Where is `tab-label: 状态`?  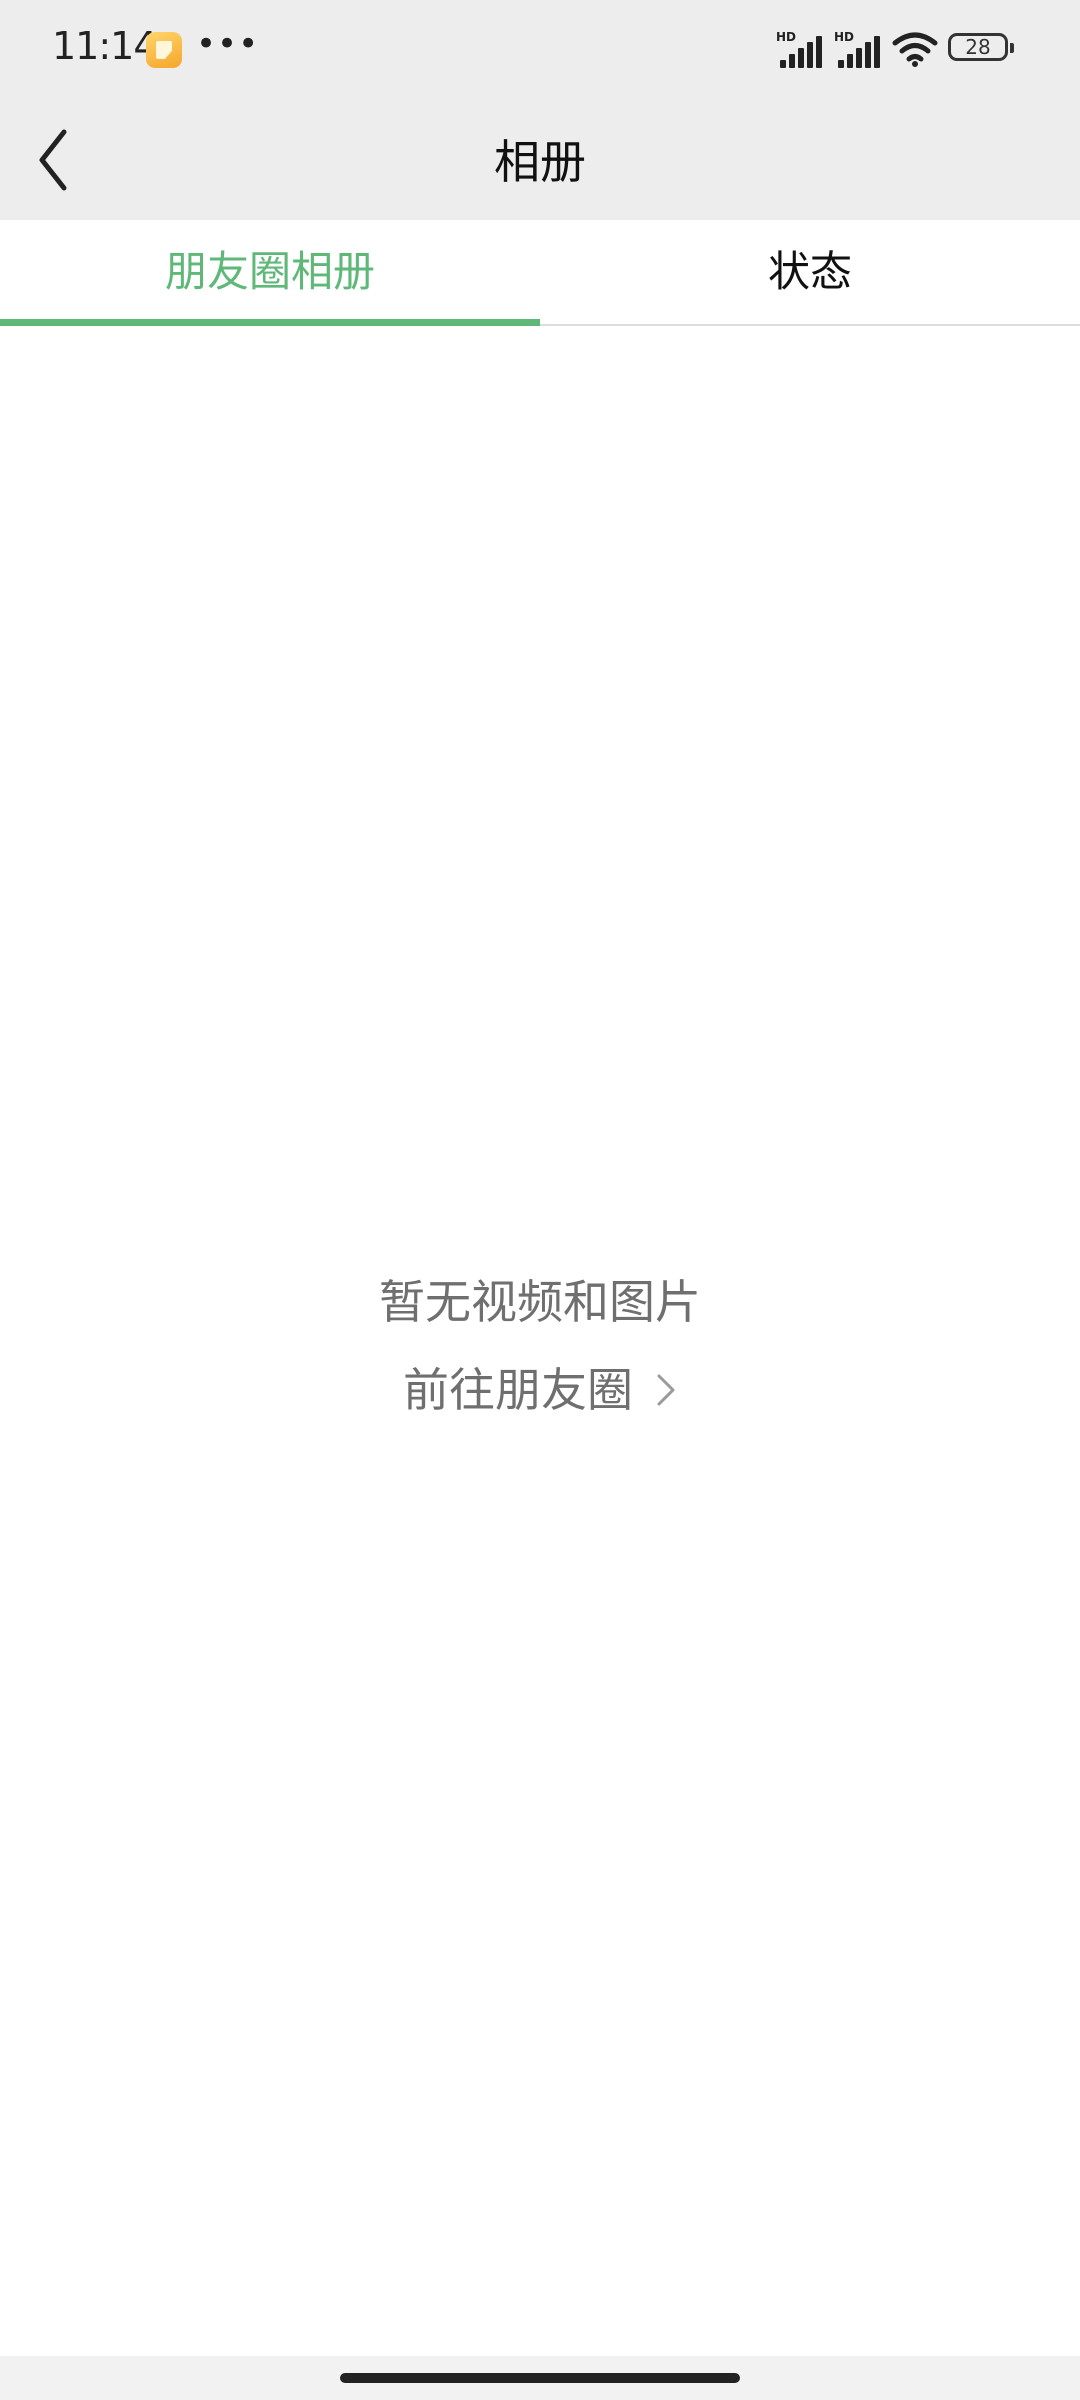
tab-label: 状态 is located at coordinates (809, 271).